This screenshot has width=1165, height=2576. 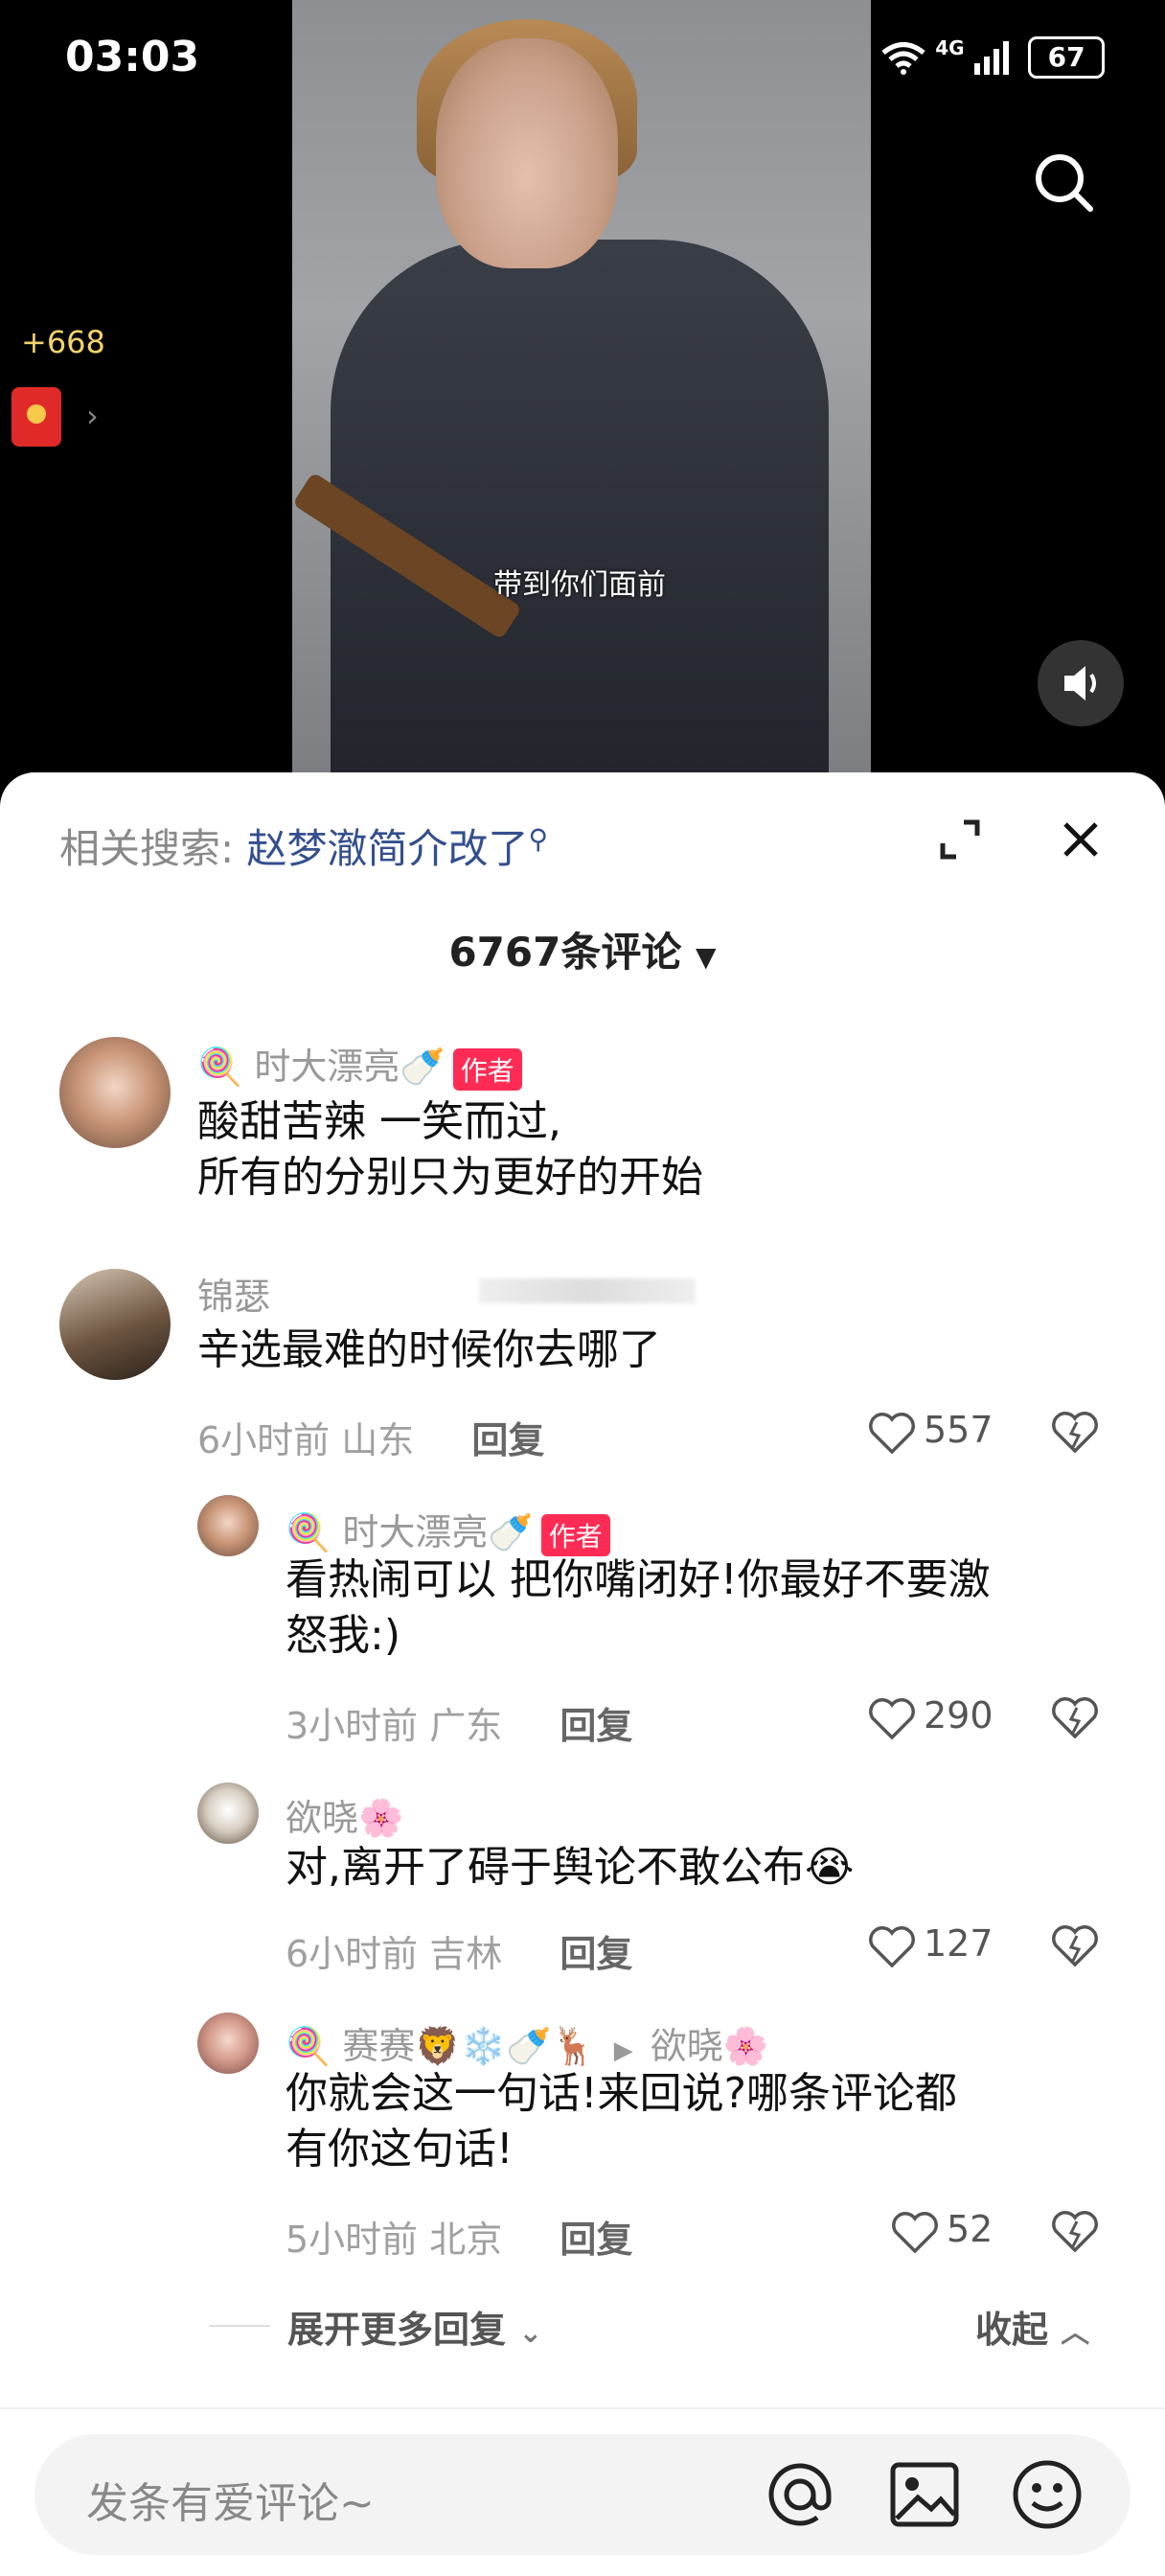 What do you see at coordinates (942, 2230) in the screenshot?
I see `like-button: 52` at bounding box center [942, 2230].